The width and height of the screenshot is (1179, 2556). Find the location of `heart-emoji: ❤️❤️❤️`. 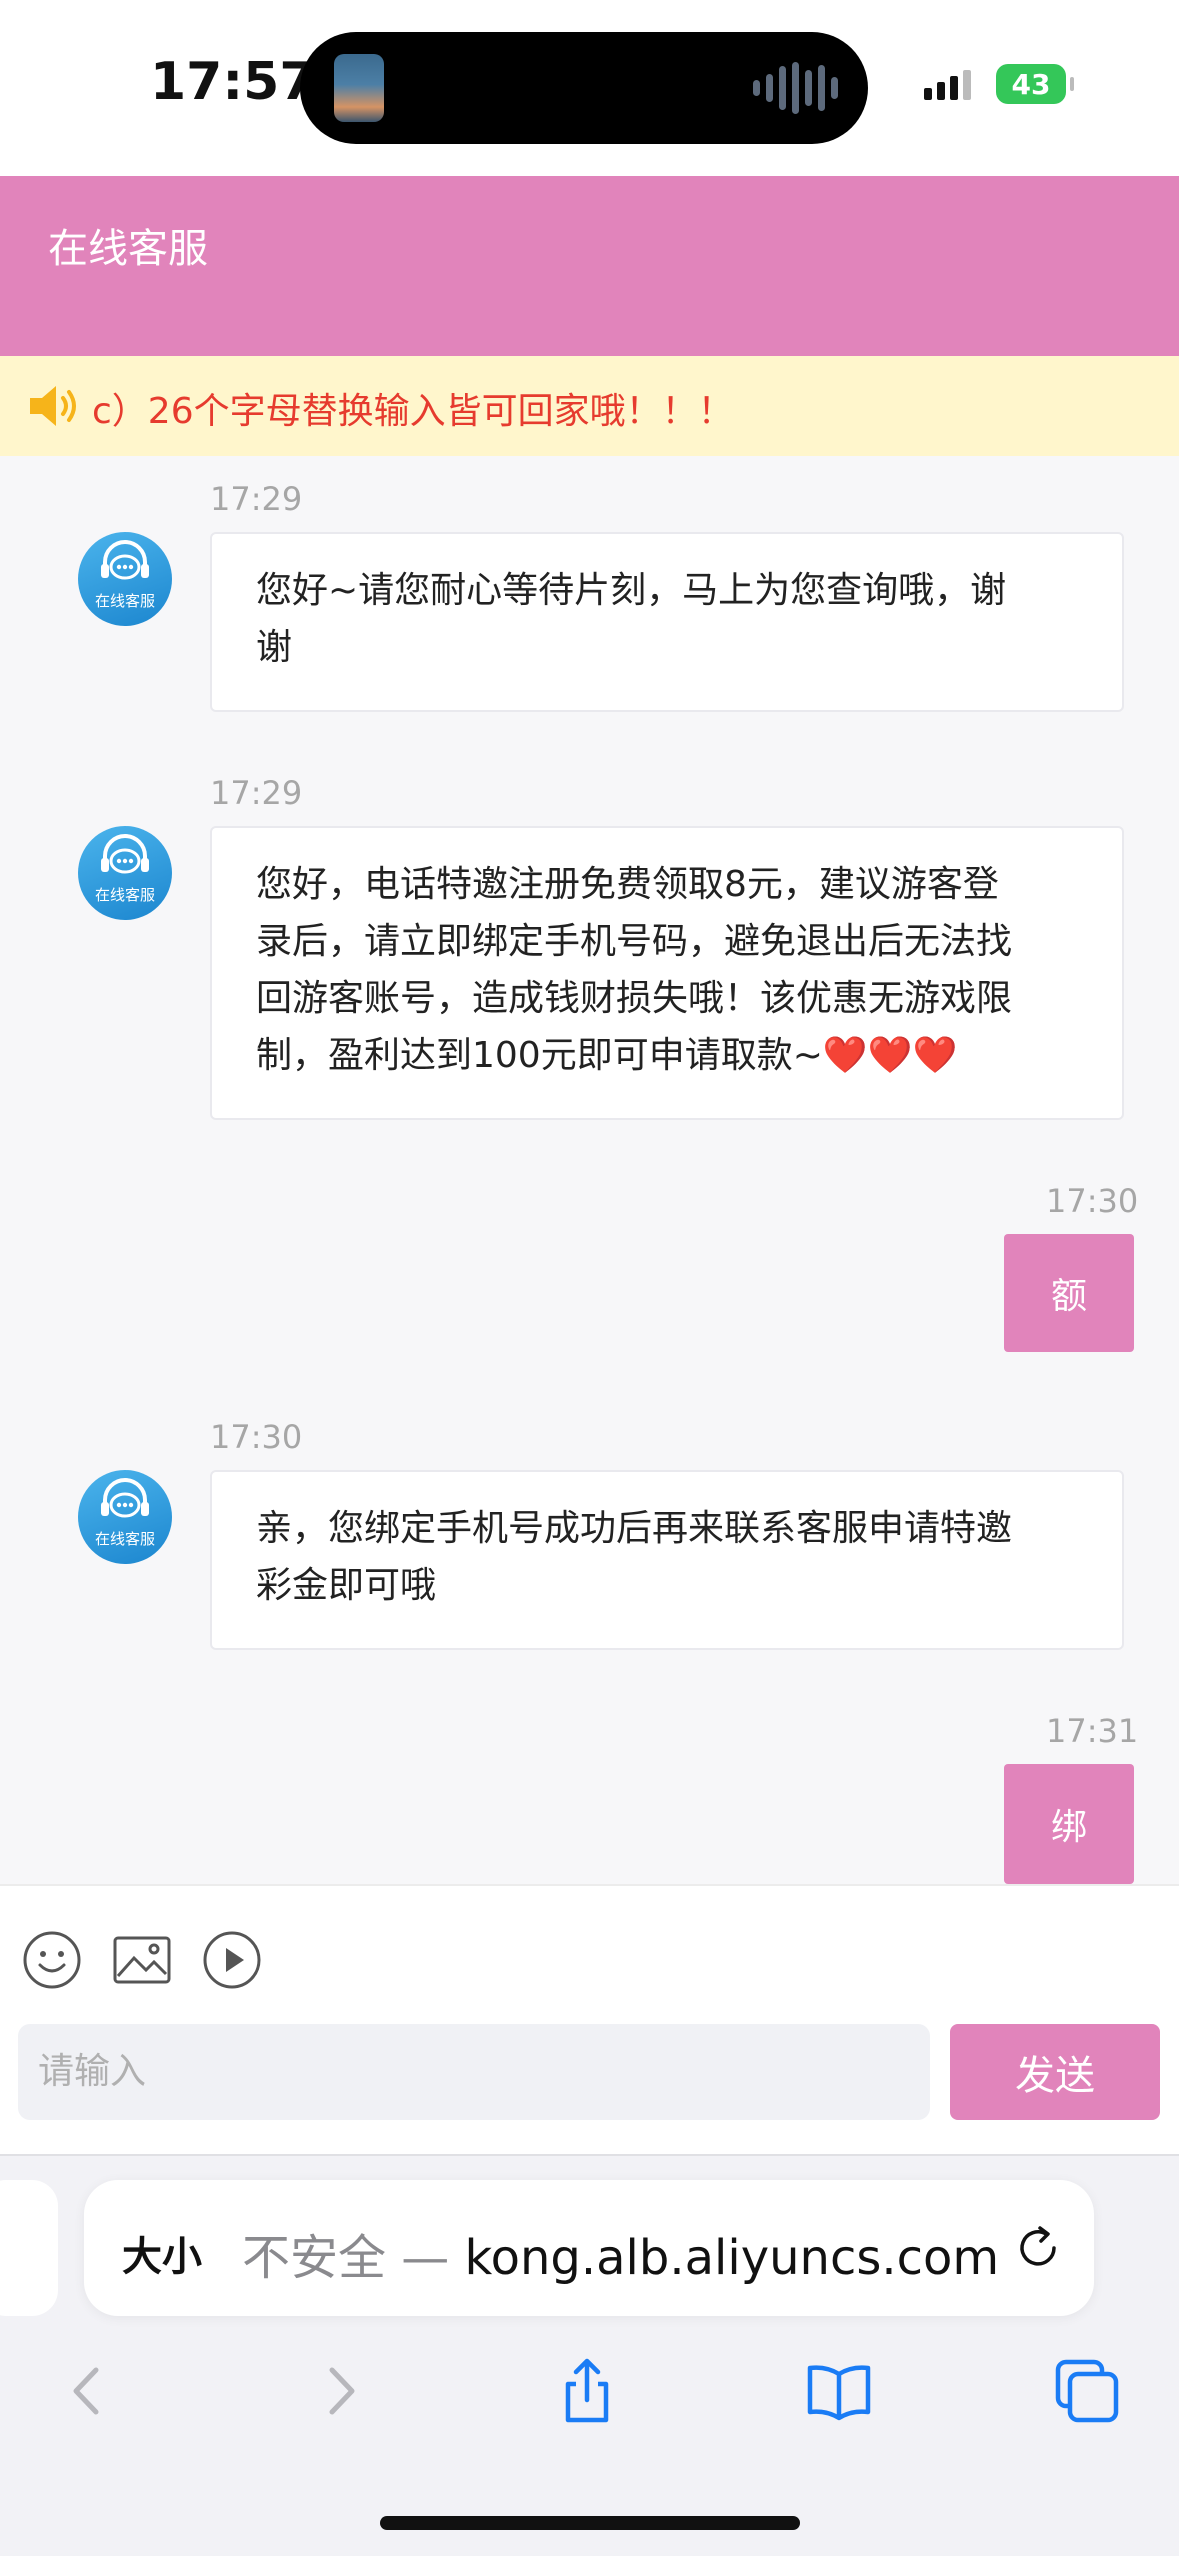

heart-emoji: ❤️❤️❤️ is located at coordinates (890, 1055).